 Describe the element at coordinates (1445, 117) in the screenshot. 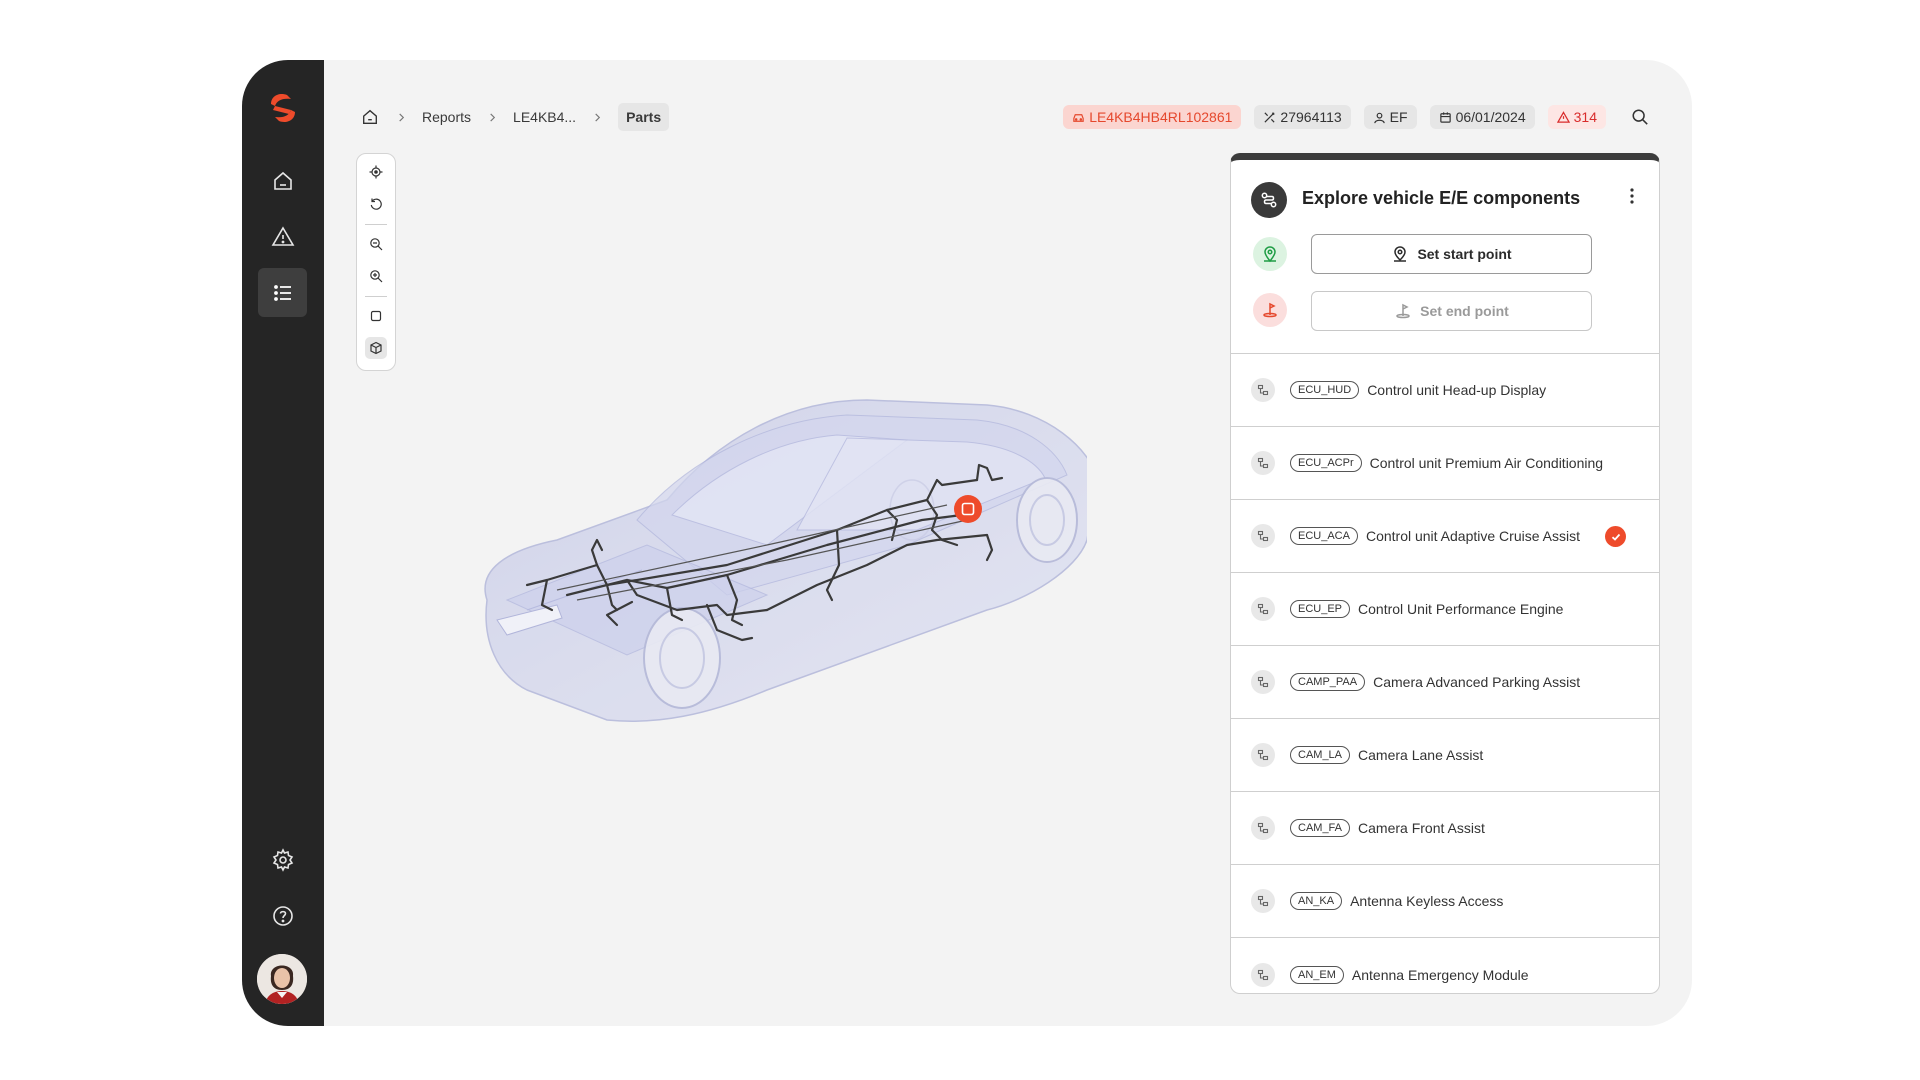

I see `calendar-icon` at that location.